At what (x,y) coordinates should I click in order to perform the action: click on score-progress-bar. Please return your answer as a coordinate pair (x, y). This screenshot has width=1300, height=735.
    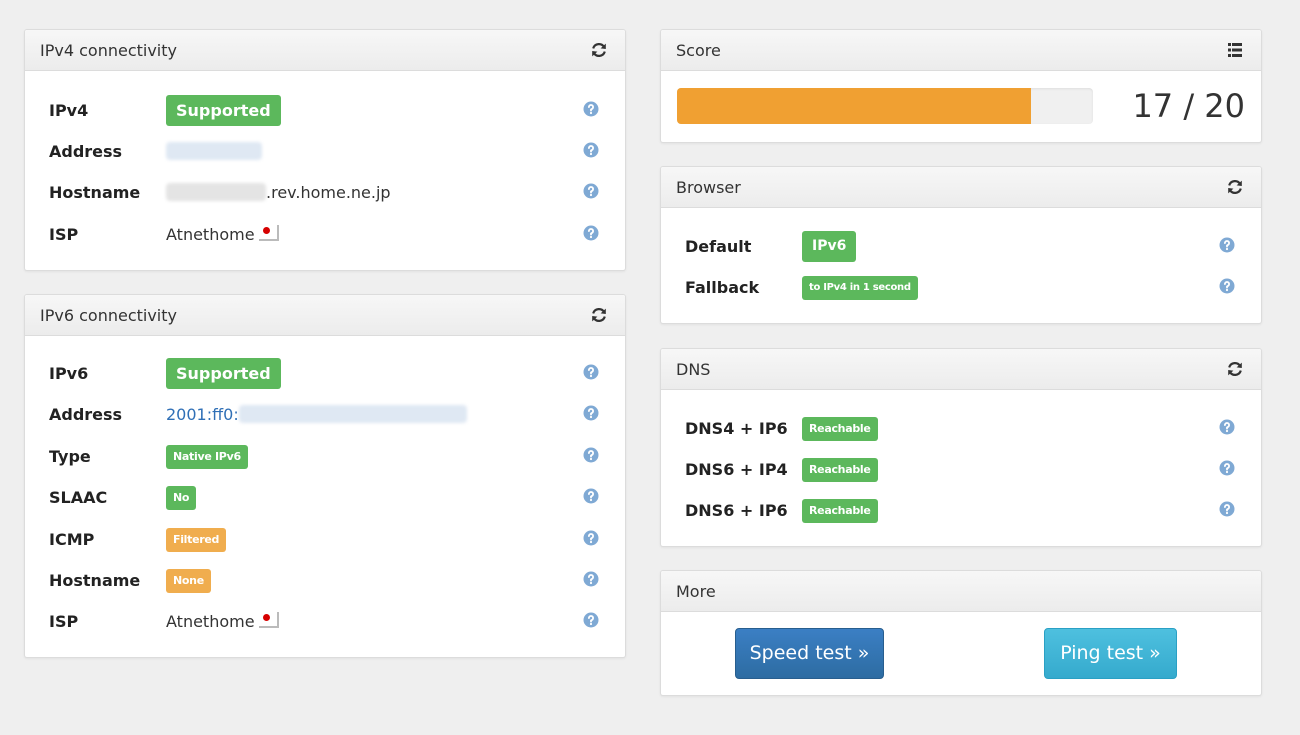
    Looking at the image, I should click on (885, 106).